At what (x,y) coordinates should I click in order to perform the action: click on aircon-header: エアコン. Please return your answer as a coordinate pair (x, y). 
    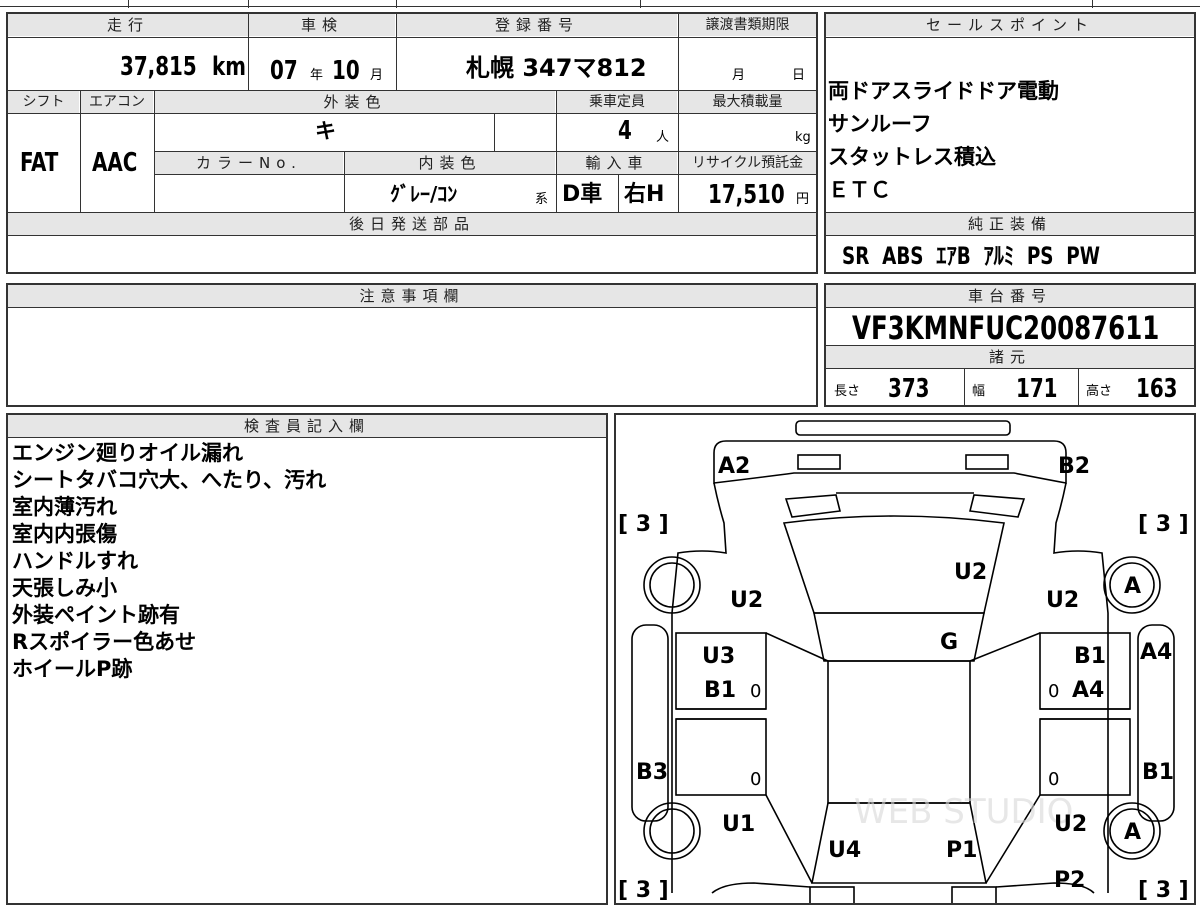
    Looking at the image, I should click on (117, 102).